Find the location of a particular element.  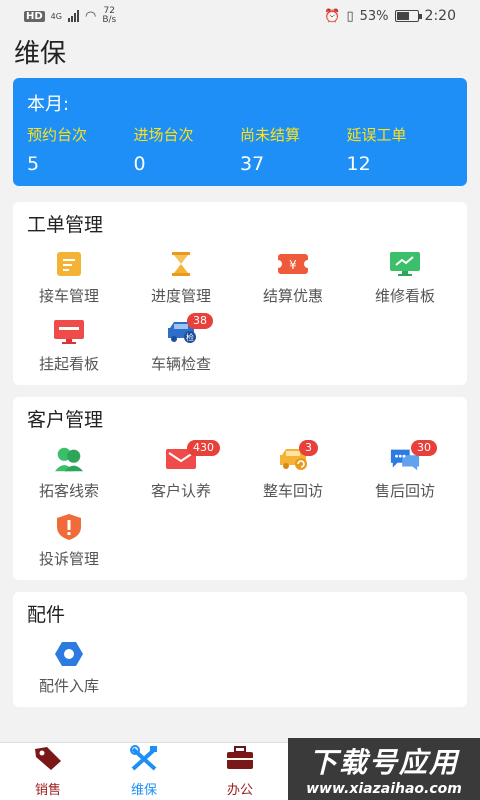

menu-settlement: ¥ 结算优惠 is located at coordinates (293, 277).